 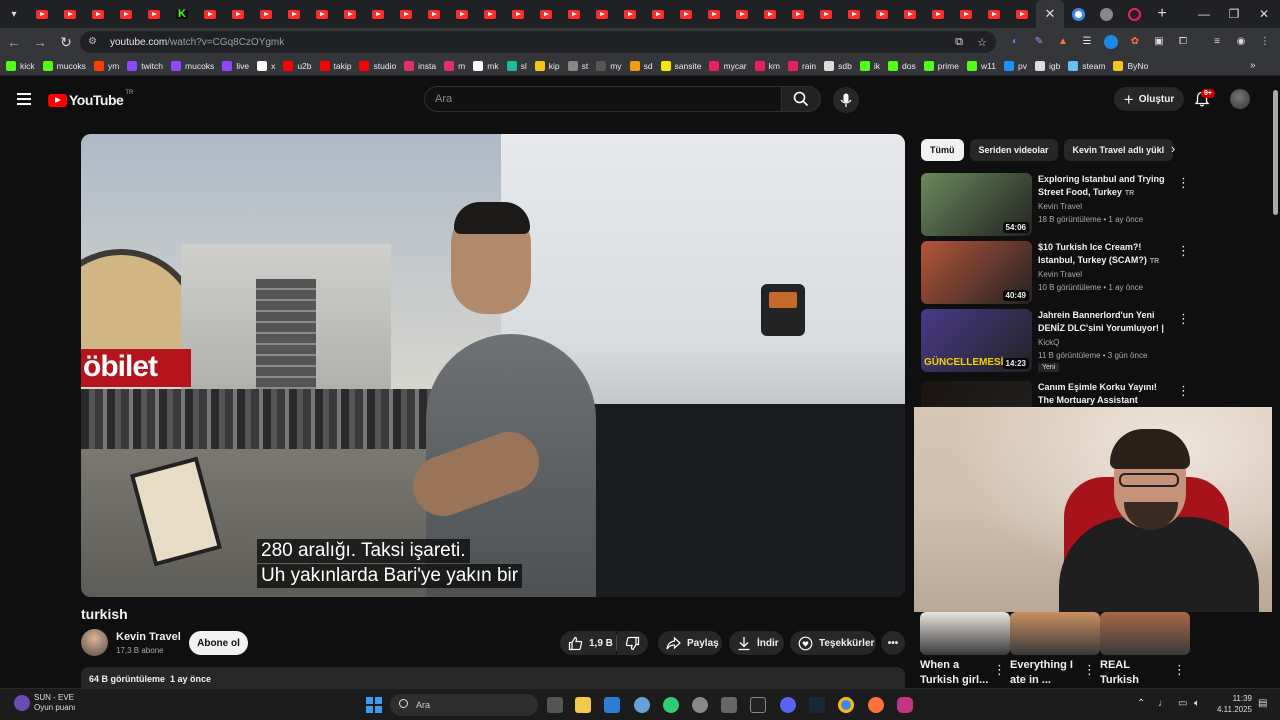 What do you see at coordinates (902, 65) in the screenshot?
I see `bookmark-item: dos` at bounding box center [902, 65].